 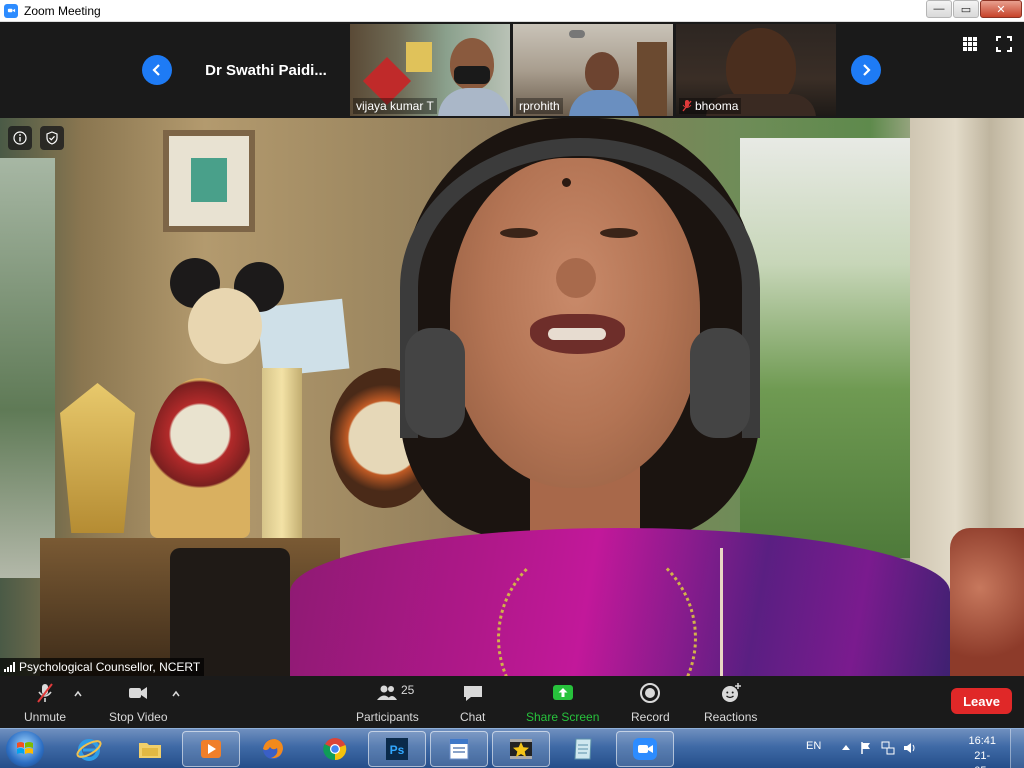 I want to click on share-screen-icon, so click(x=562, y=692).